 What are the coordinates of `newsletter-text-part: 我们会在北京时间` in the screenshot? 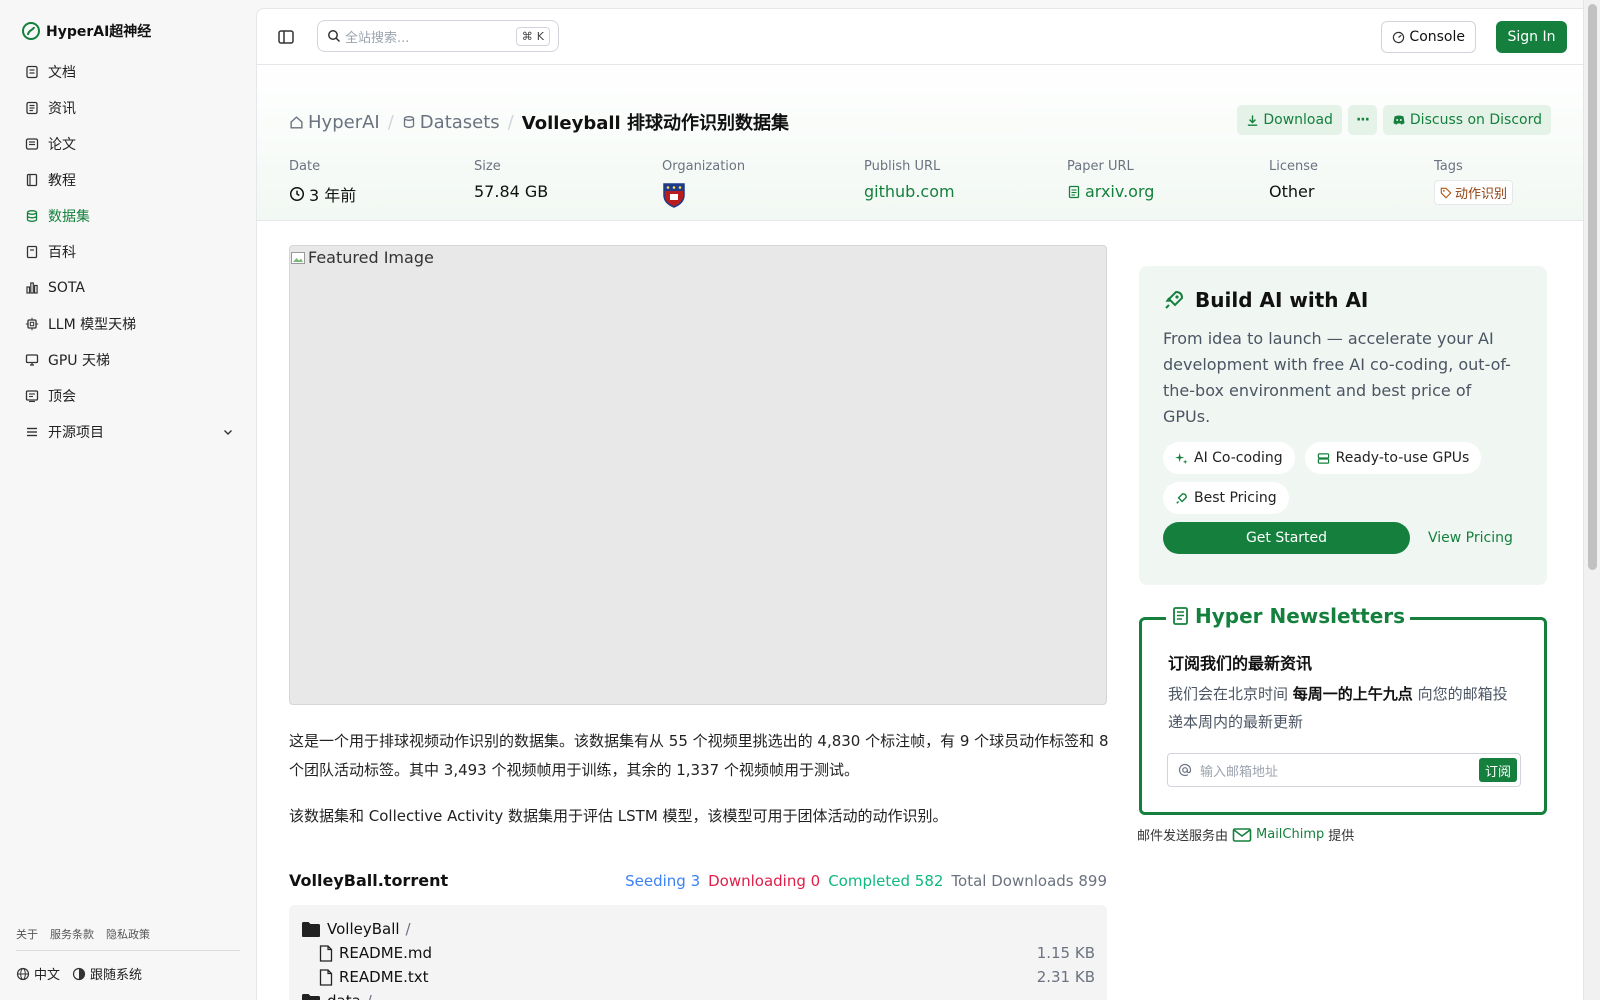 It's located at (1230, 694).